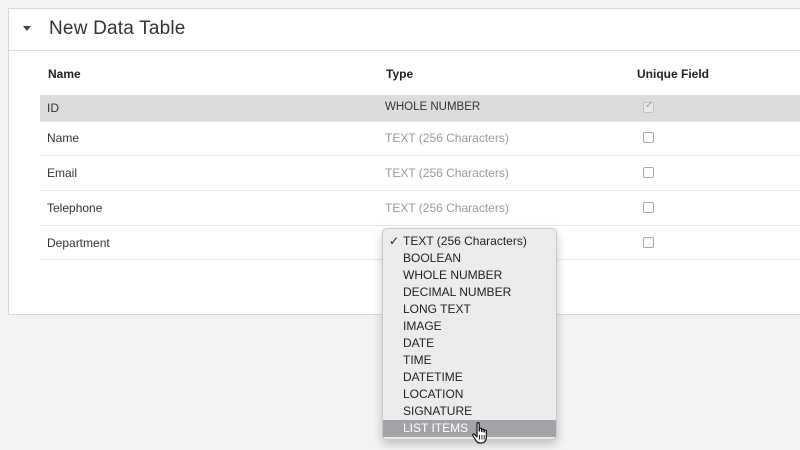 The width and height of the screenshot is (800, 450). Describe the element at coordinates (469, 394) in the screenshot. I see `dropdown-option-location: LOCATION` at that location.